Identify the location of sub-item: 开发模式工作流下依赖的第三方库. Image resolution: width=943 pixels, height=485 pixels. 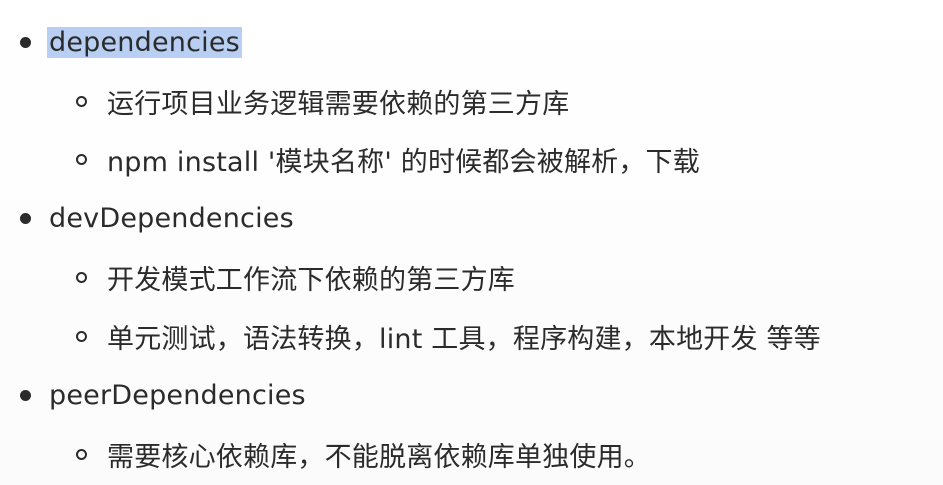
(295, 277).